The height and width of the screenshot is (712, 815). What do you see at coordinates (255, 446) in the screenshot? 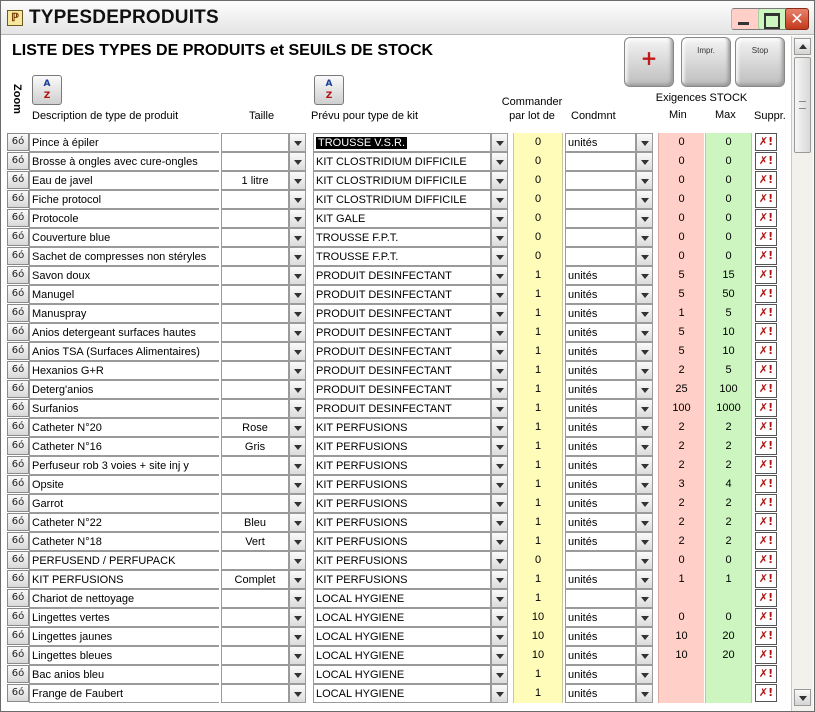
I see `taille-field: Gris` at bounding box center [255, 446].